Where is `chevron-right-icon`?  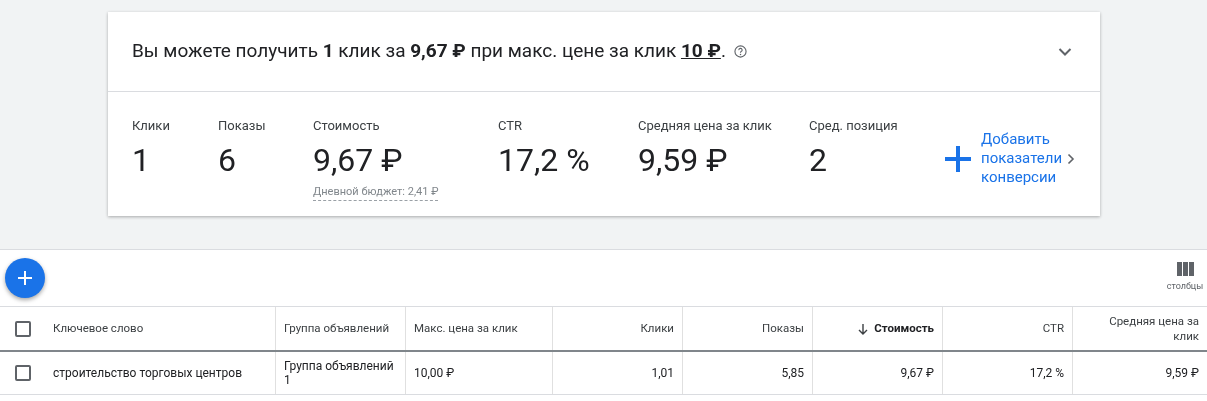 chevron-right-icon is located at coordinates (1071, 158).